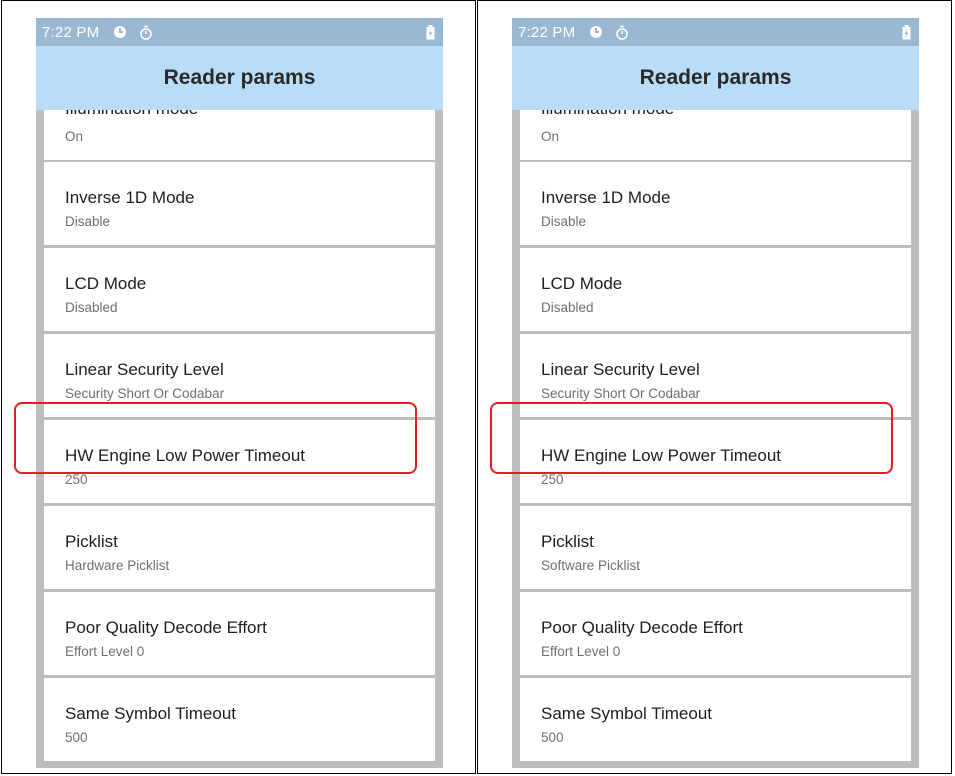  What do you see at coordinates (715, 547) in the screenshot?
I see `list-item-picklist: Picklist Software Picklist` at bounding box center [715, 547].